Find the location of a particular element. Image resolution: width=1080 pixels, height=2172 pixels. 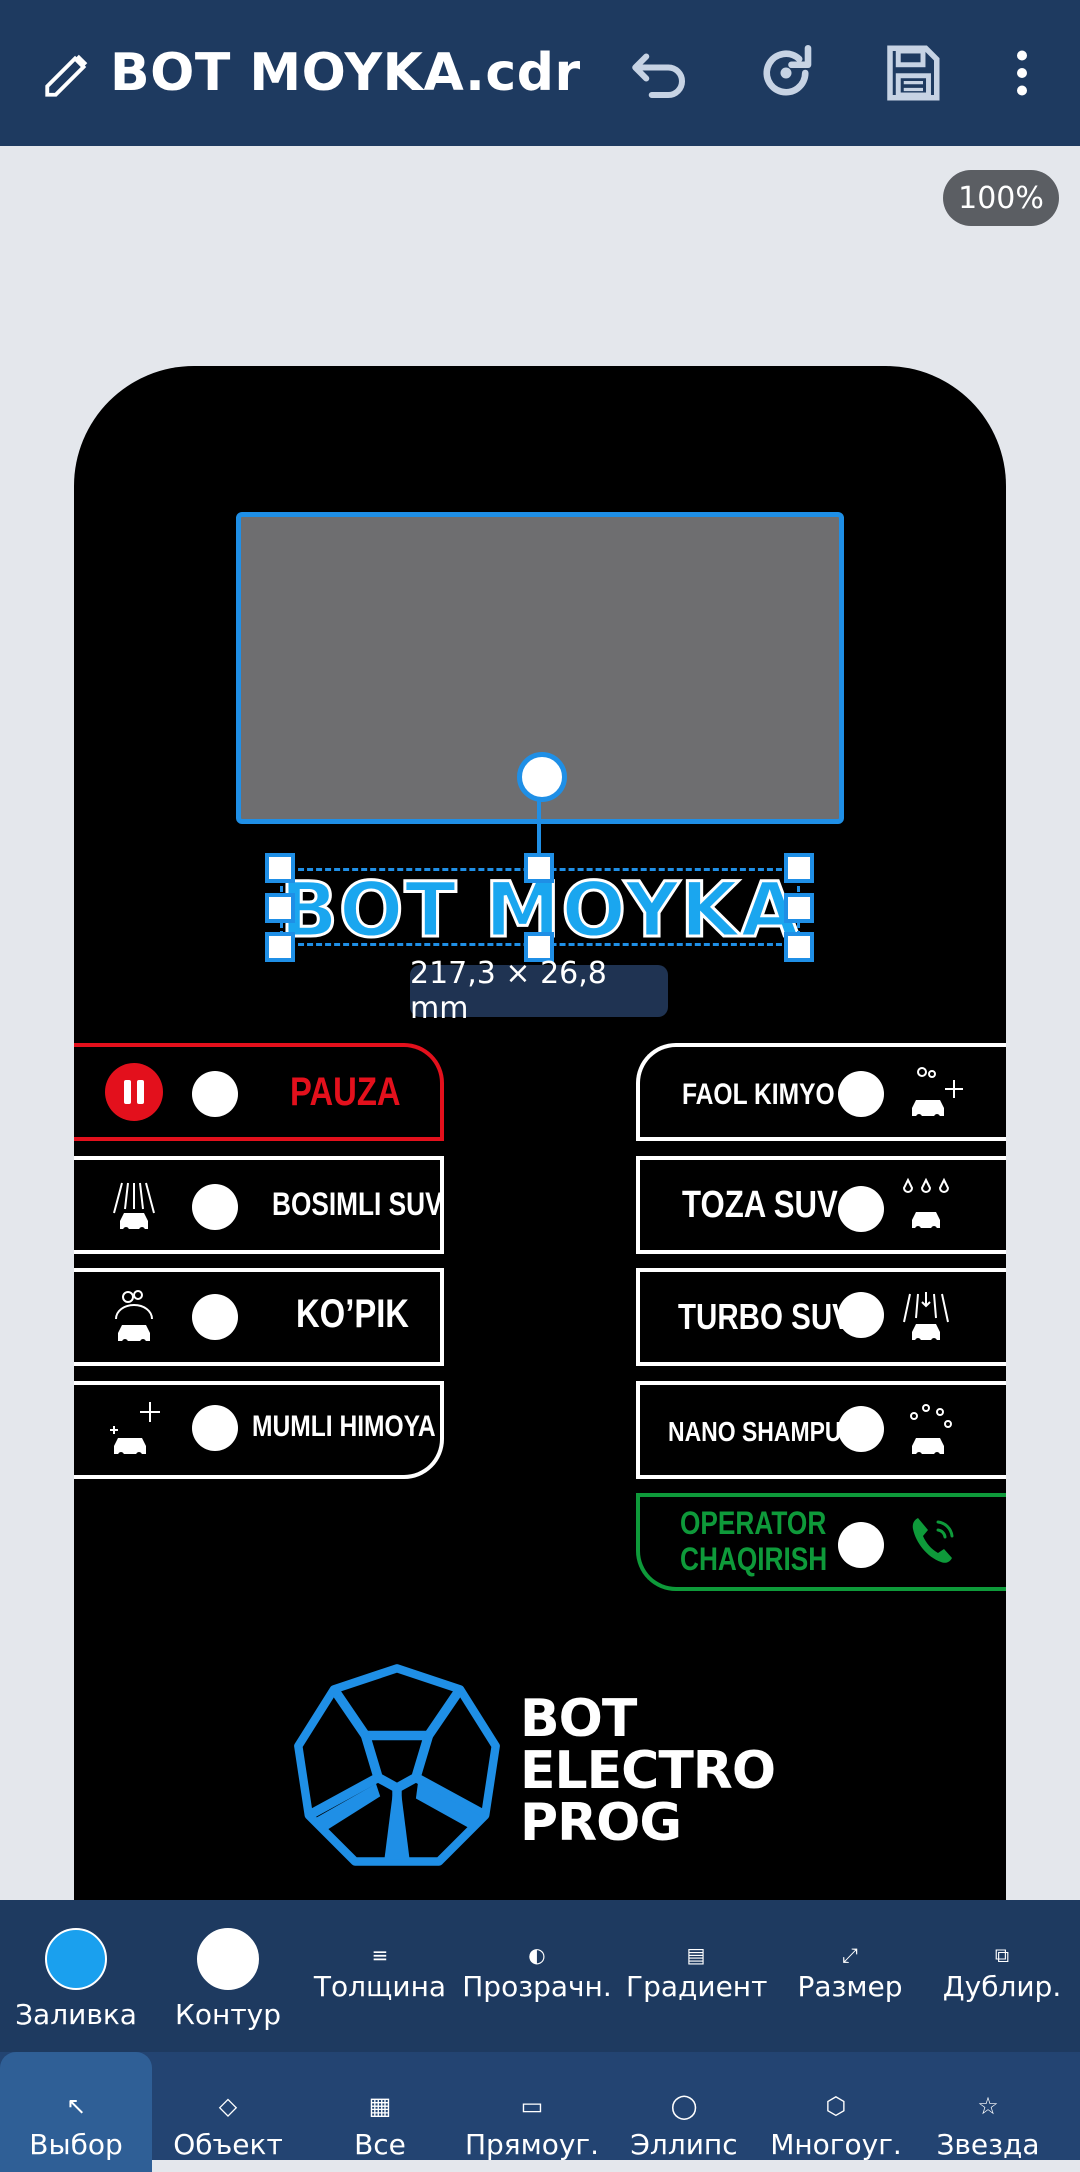

grid-icon: ▦ is located at coordinates (380, 2106).